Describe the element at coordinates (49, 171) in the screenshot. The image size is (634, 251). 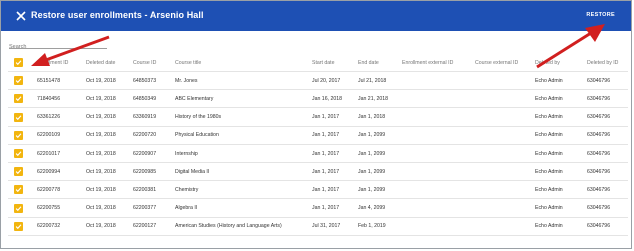
I see `cell-enrollment-id: 62200994` at that location.